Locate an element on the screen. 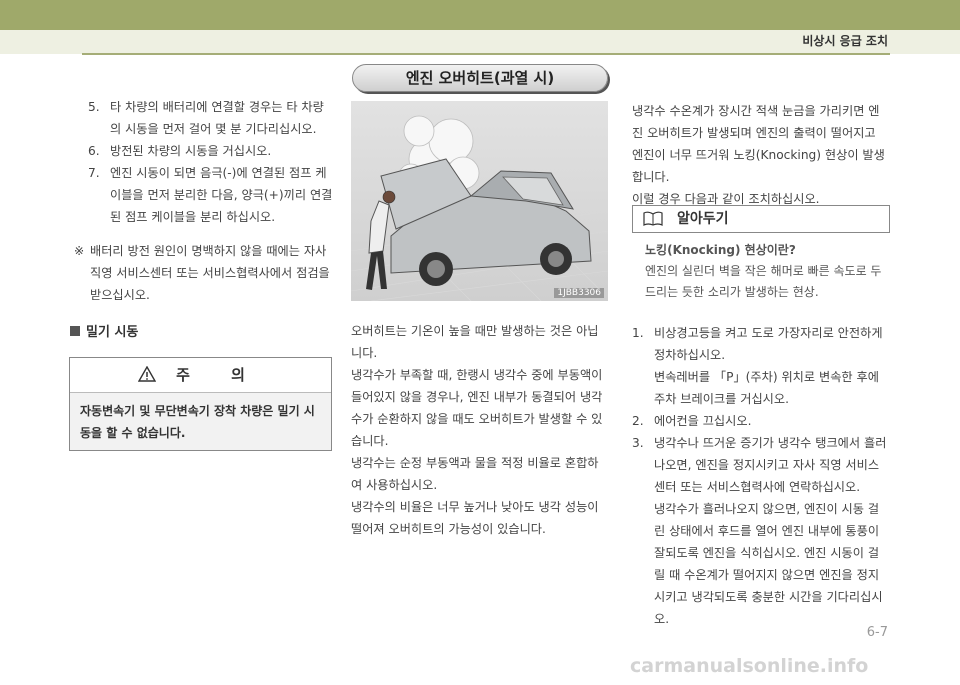  push-start-heading: 밀기 시동 is located at coordinates (202, 333).